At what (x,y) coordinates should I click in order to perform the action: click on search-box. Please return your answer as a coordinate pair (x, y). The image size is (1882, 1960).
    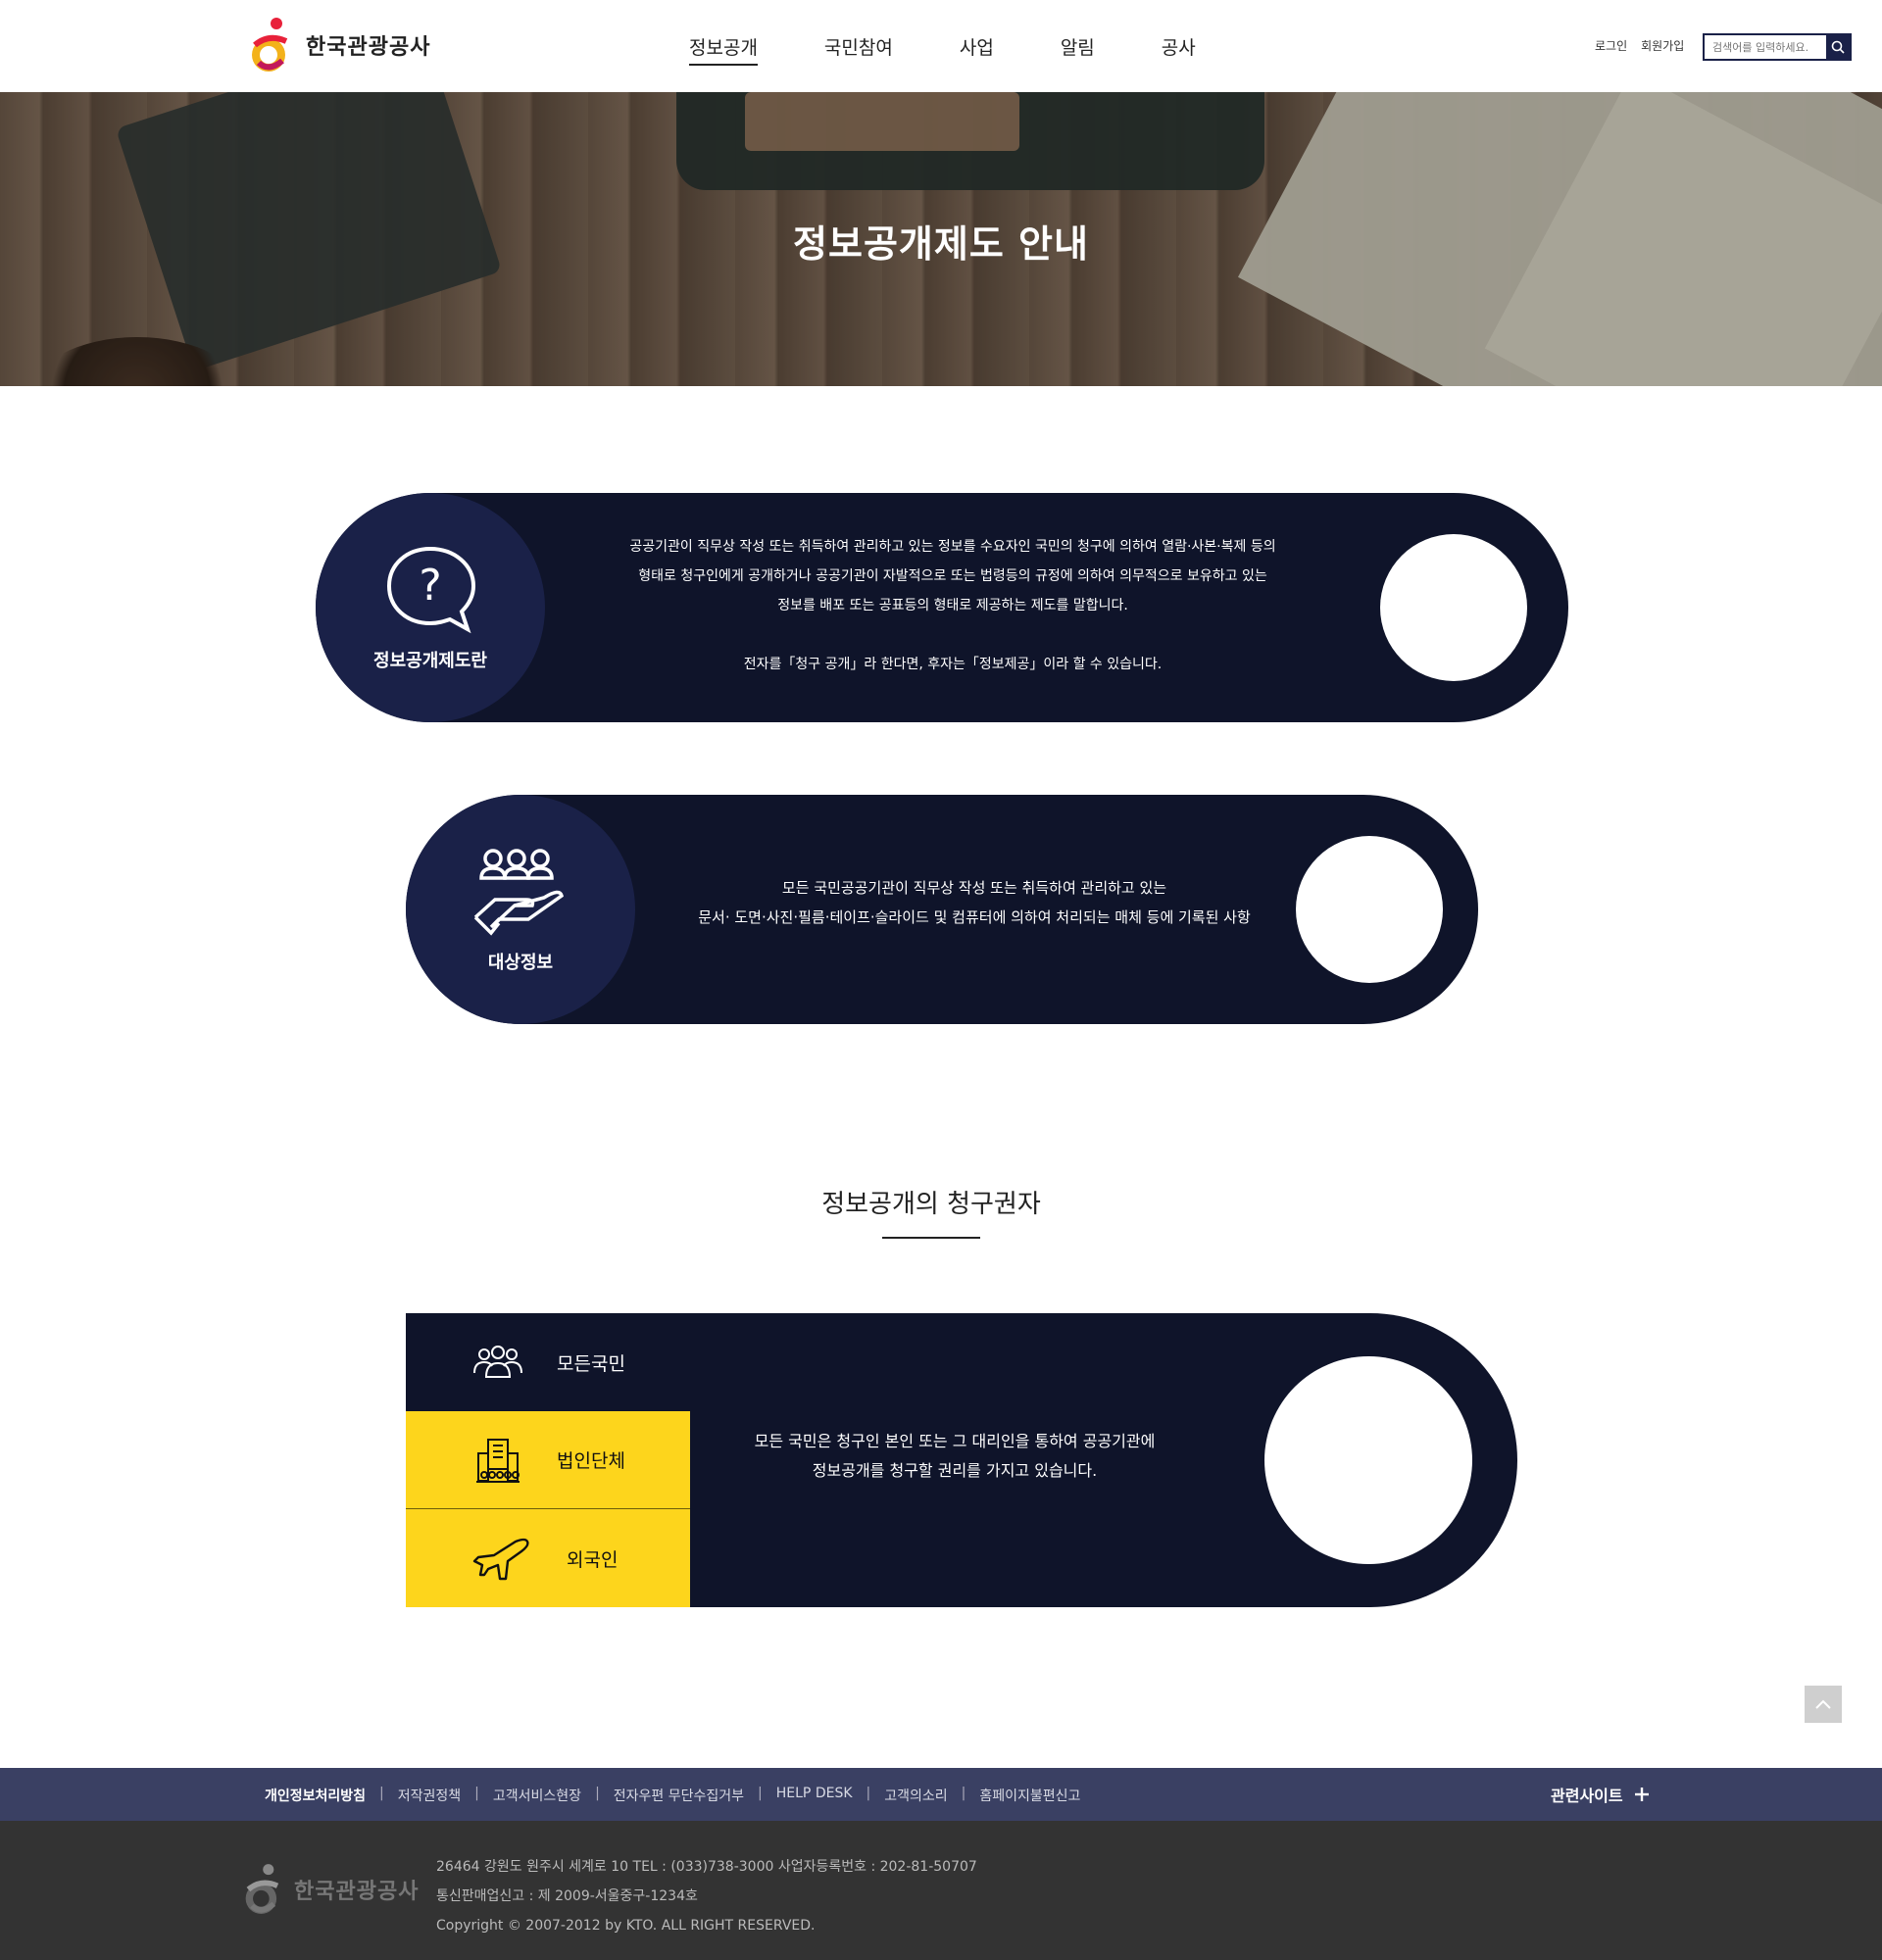
    Looking at the image, I should click on (1778, 47).